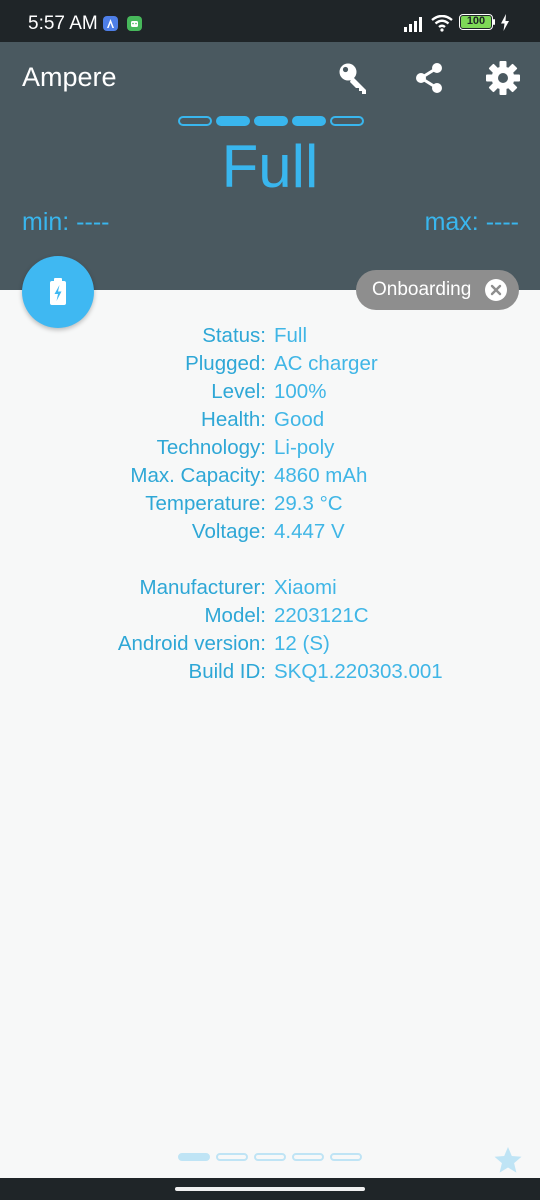 This screenshot has width=540, height=1200. I want to click on info-row-build-id: Build ID: SKQ1.220303.001, so click(270, 672).